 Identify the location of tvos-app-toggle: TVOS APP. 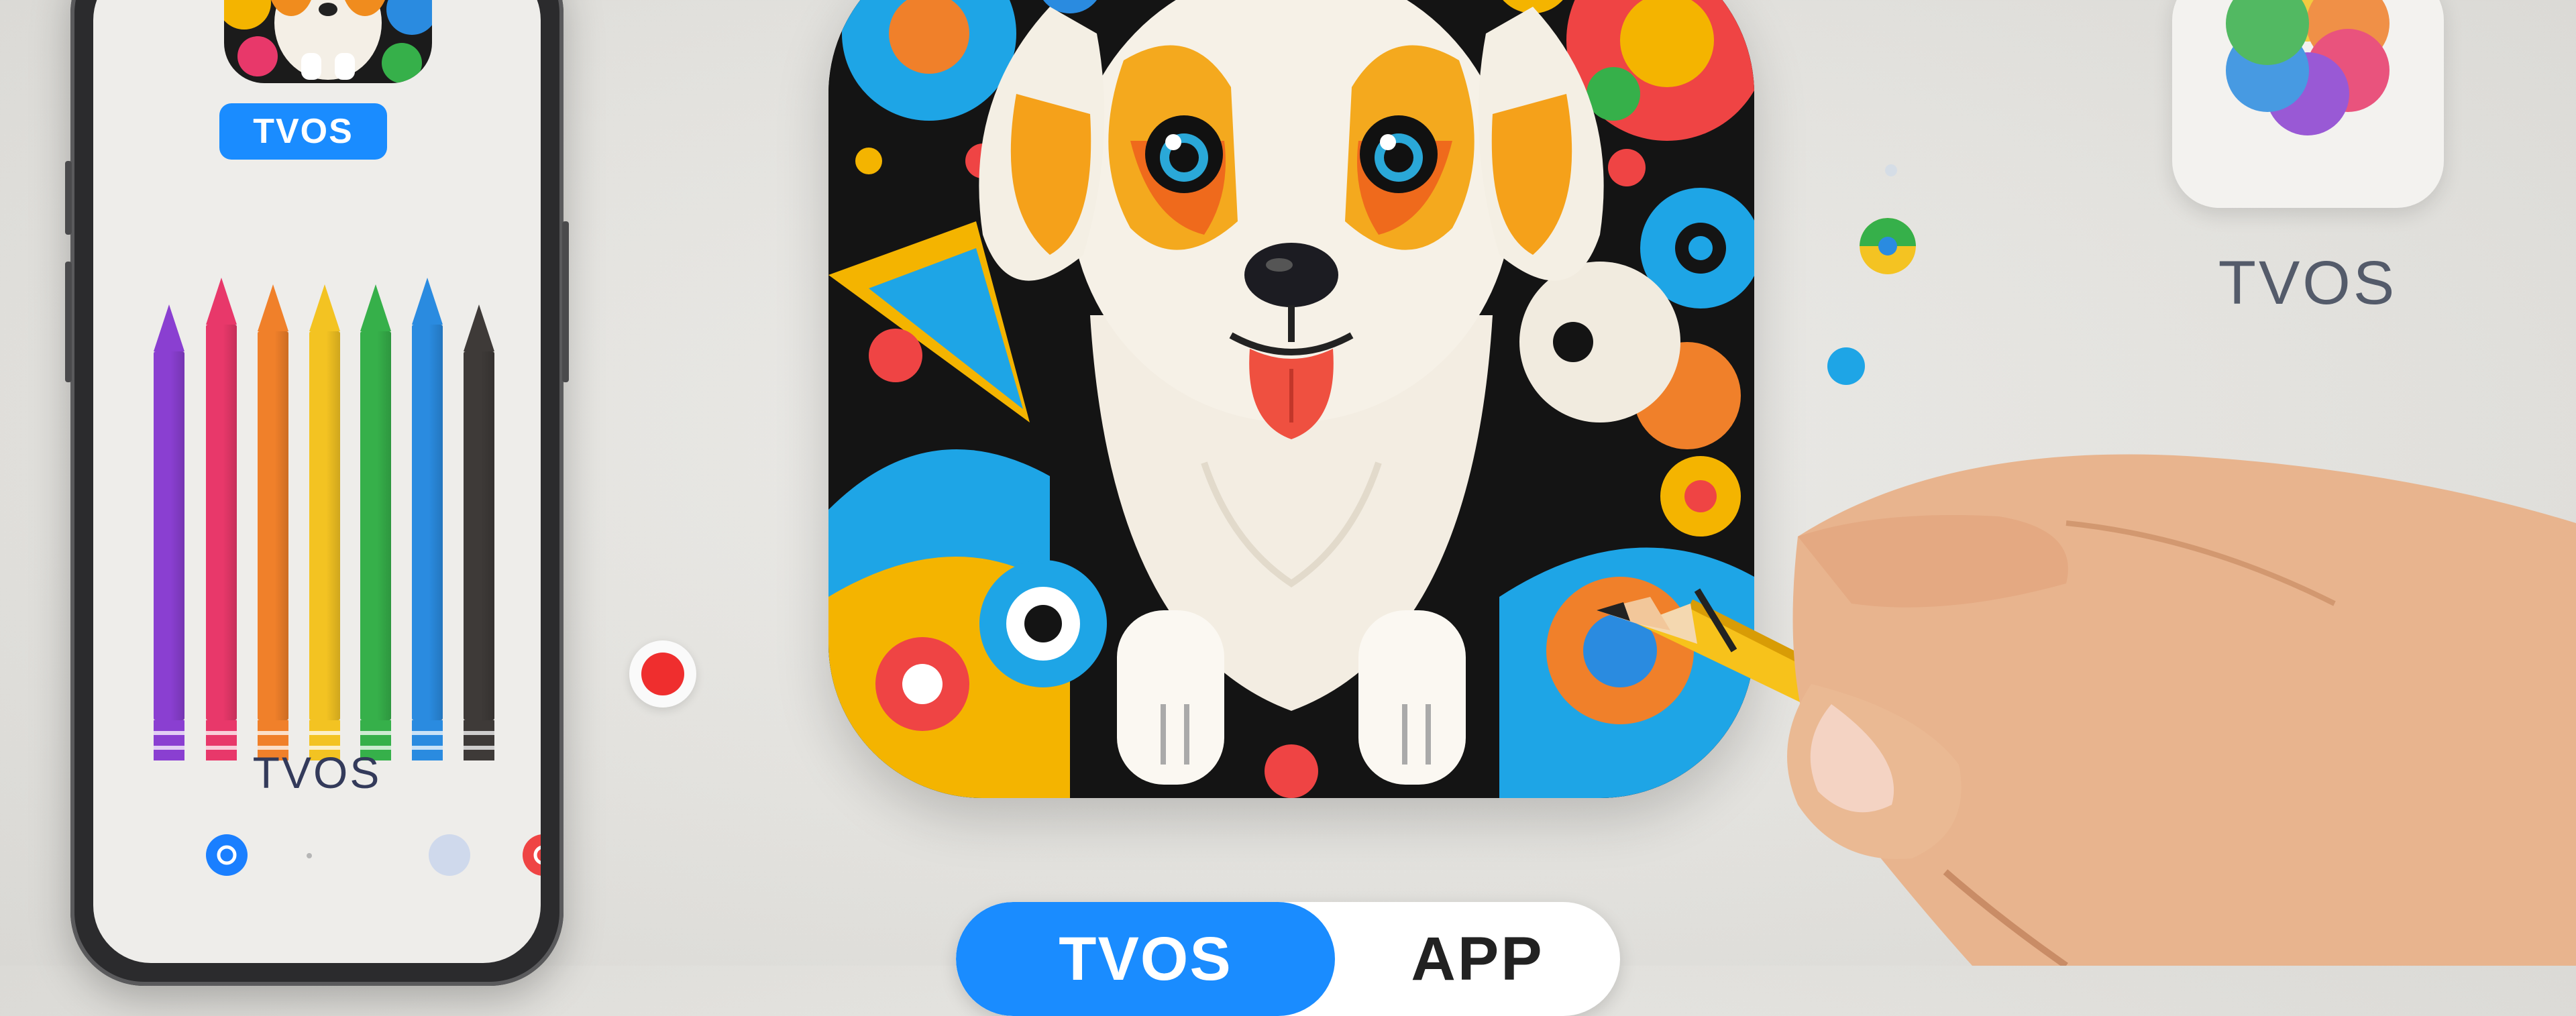
(1288, 959).